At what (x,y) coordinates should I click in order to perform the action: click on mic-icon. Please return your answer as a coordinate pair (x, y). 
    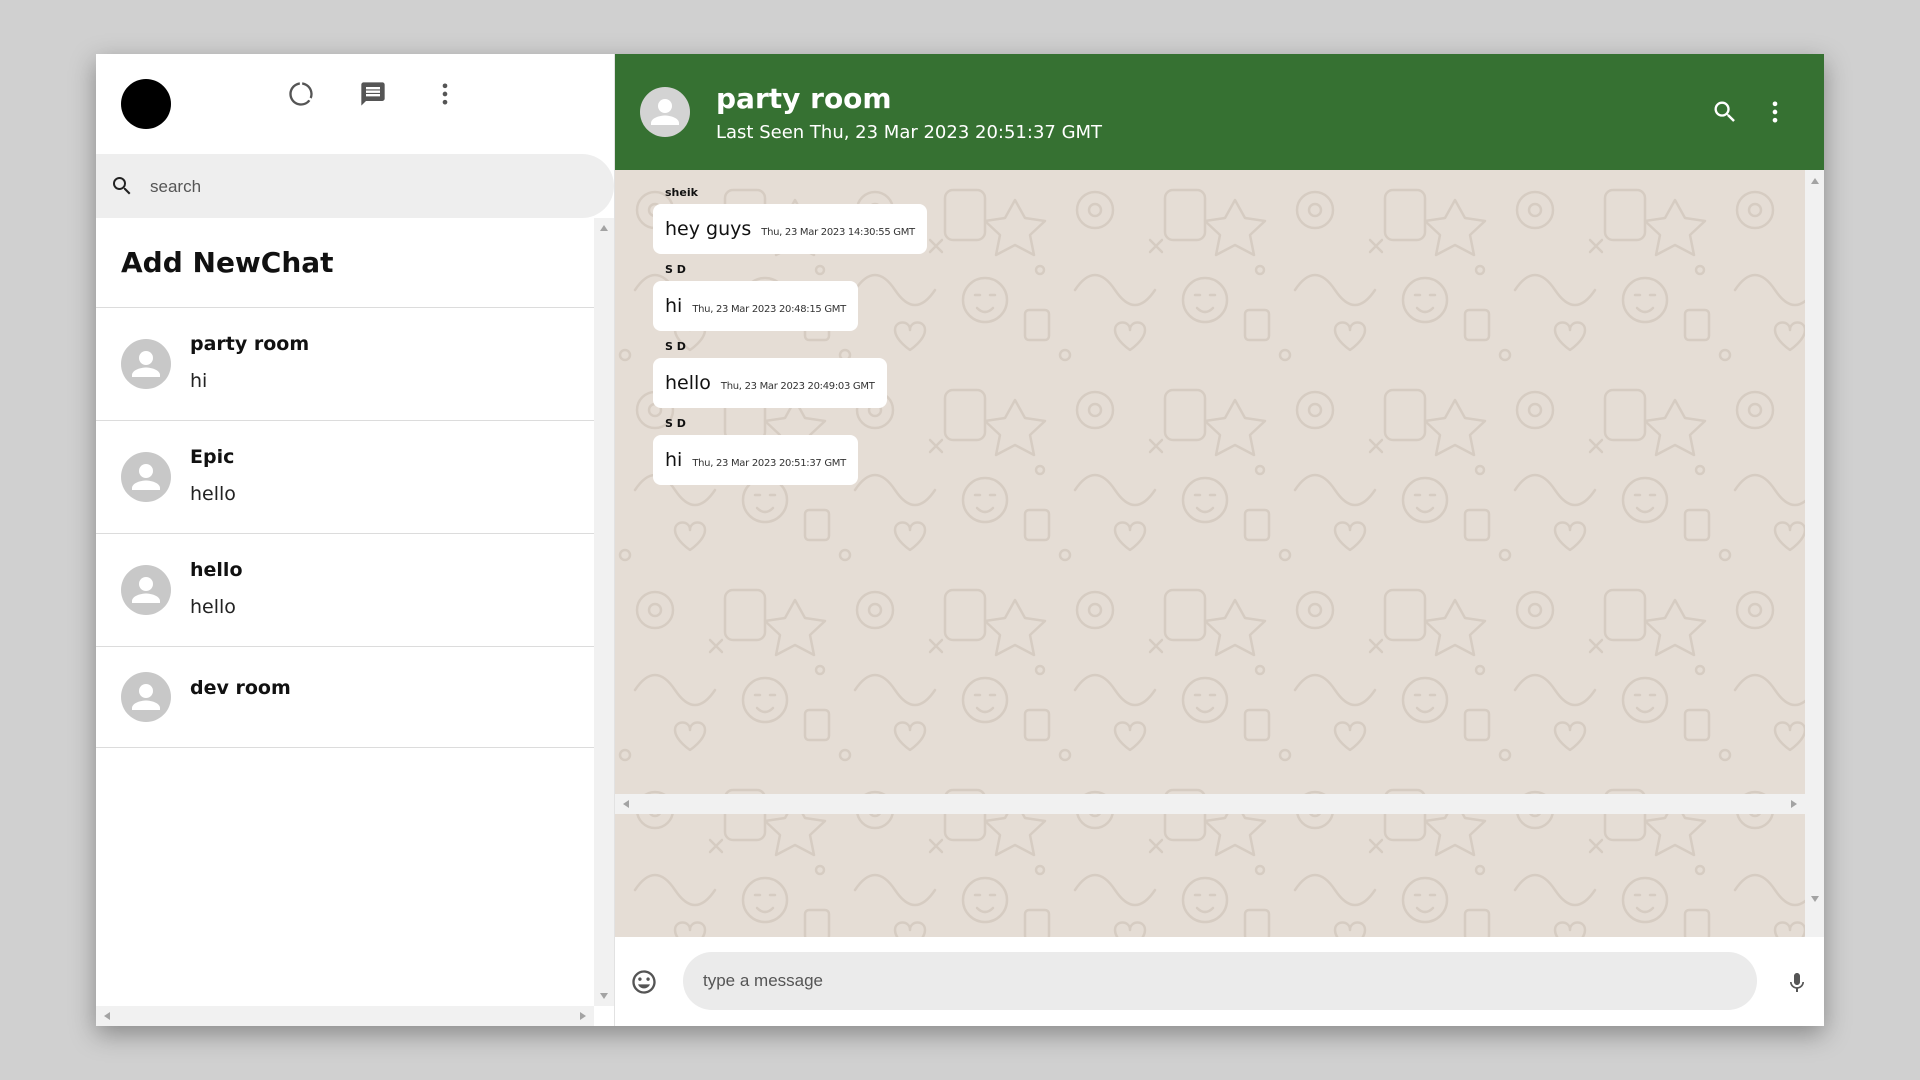
    Looking at the image, I should click on (1797, 983).